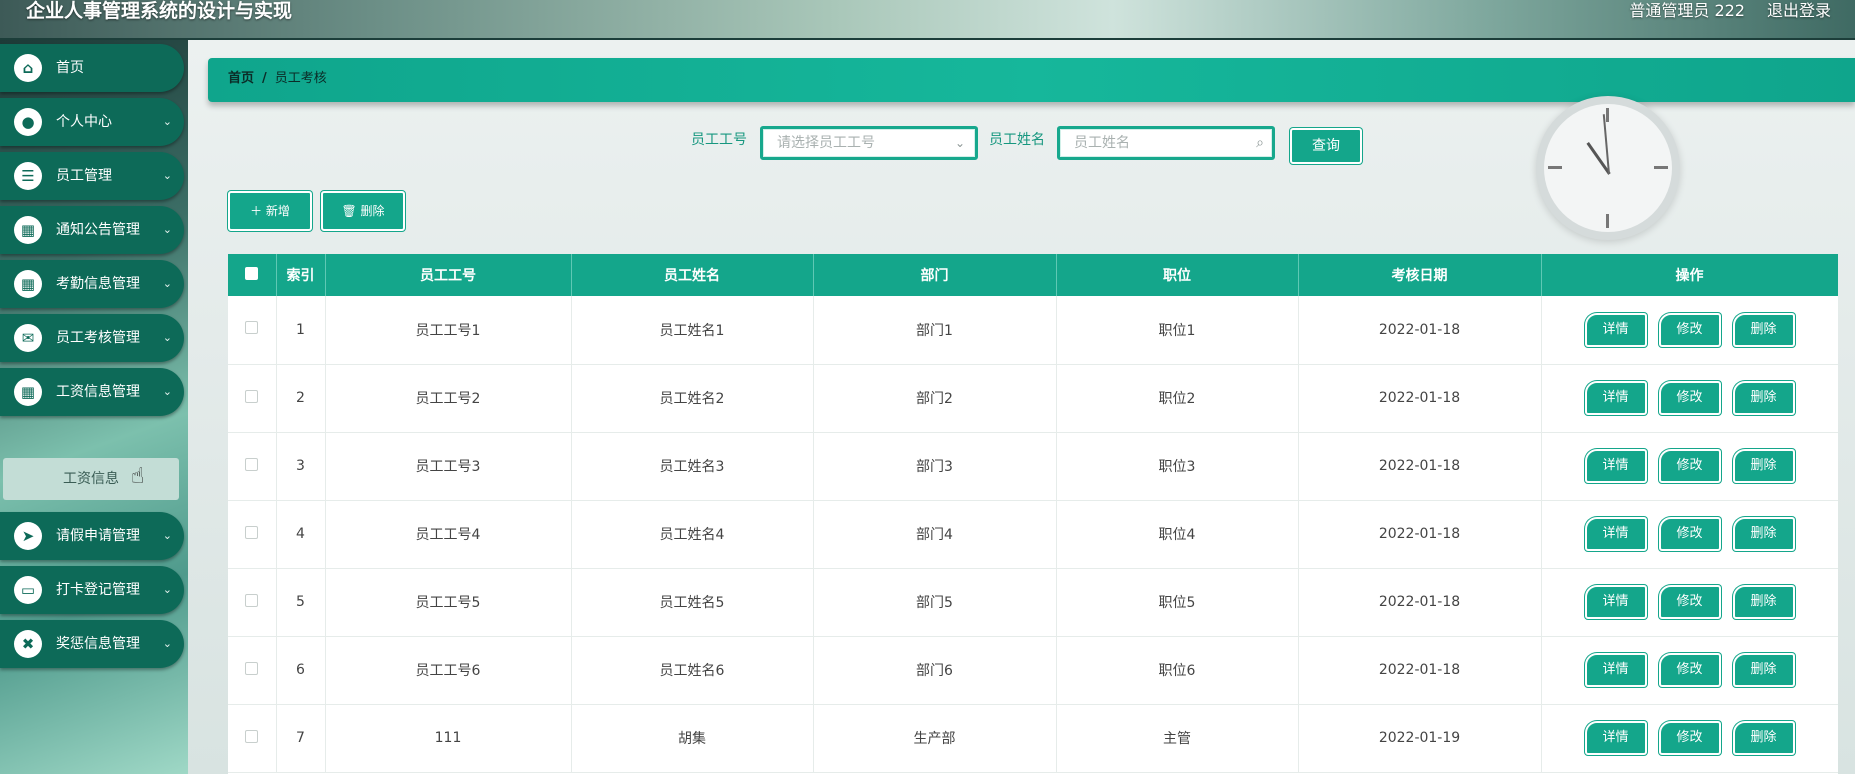  Describe the element at coordinates (1687, 10) in the screenshot. I see `current-user: 普通管理员 222` at that location.